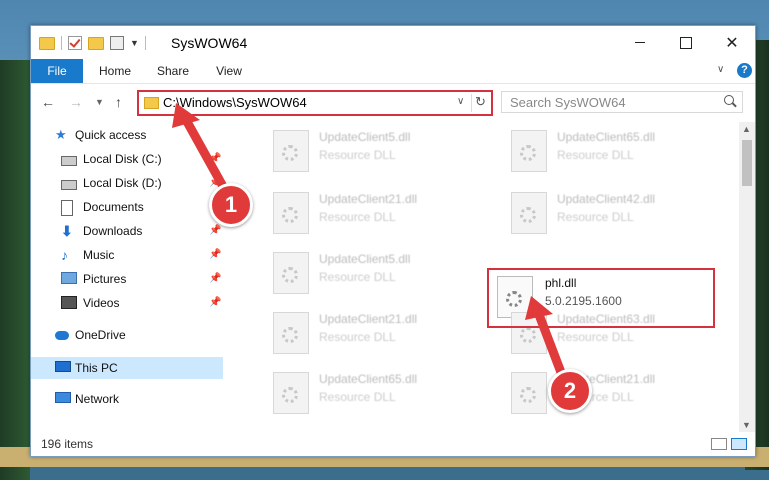 This screenshot has height=480, width=769. What do you see at coordinates (15, 270) in the screenshot?
I see `background-palm-left` at bounding box center [15, 270].